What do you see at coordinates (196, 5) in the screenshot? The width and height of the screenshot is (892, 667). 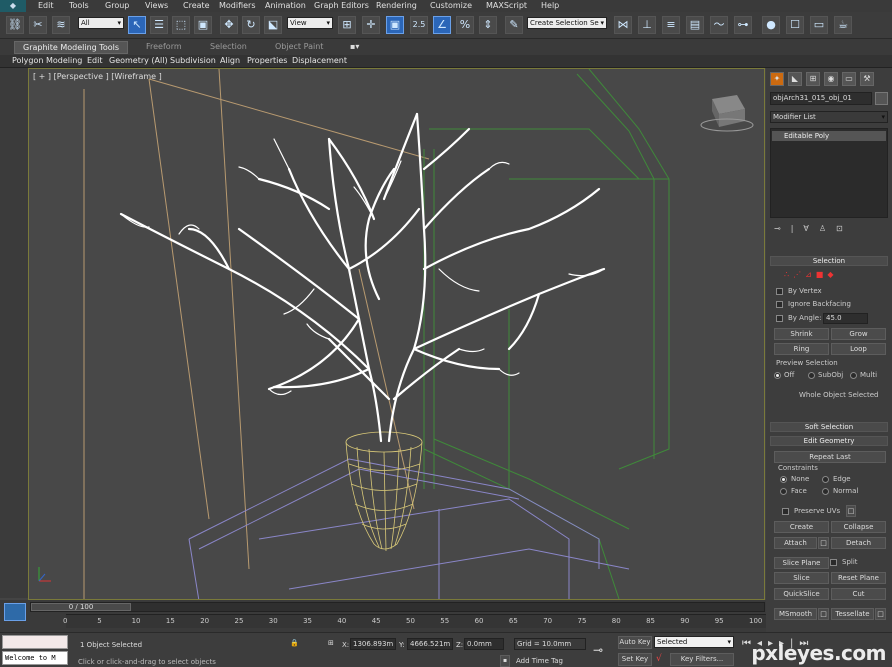 I see `menu-create: Create` at bounding box center [196, 5].